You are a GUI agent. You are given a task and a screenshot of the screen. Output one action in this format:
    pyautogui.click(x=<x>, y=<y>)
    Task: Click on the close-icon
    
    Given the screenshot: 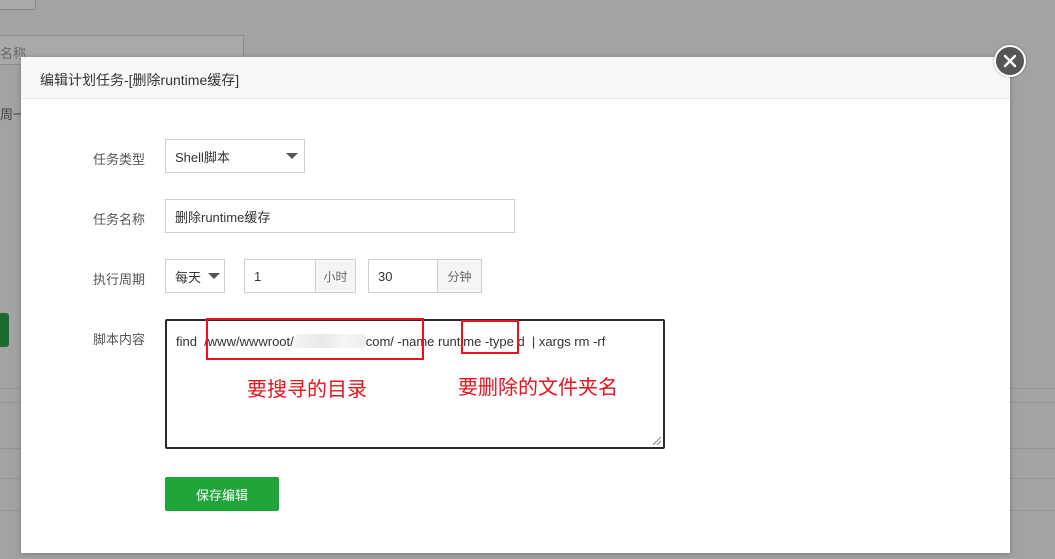 What is the action you would take?
    pyautogui.click(x=1010, y=61)
    